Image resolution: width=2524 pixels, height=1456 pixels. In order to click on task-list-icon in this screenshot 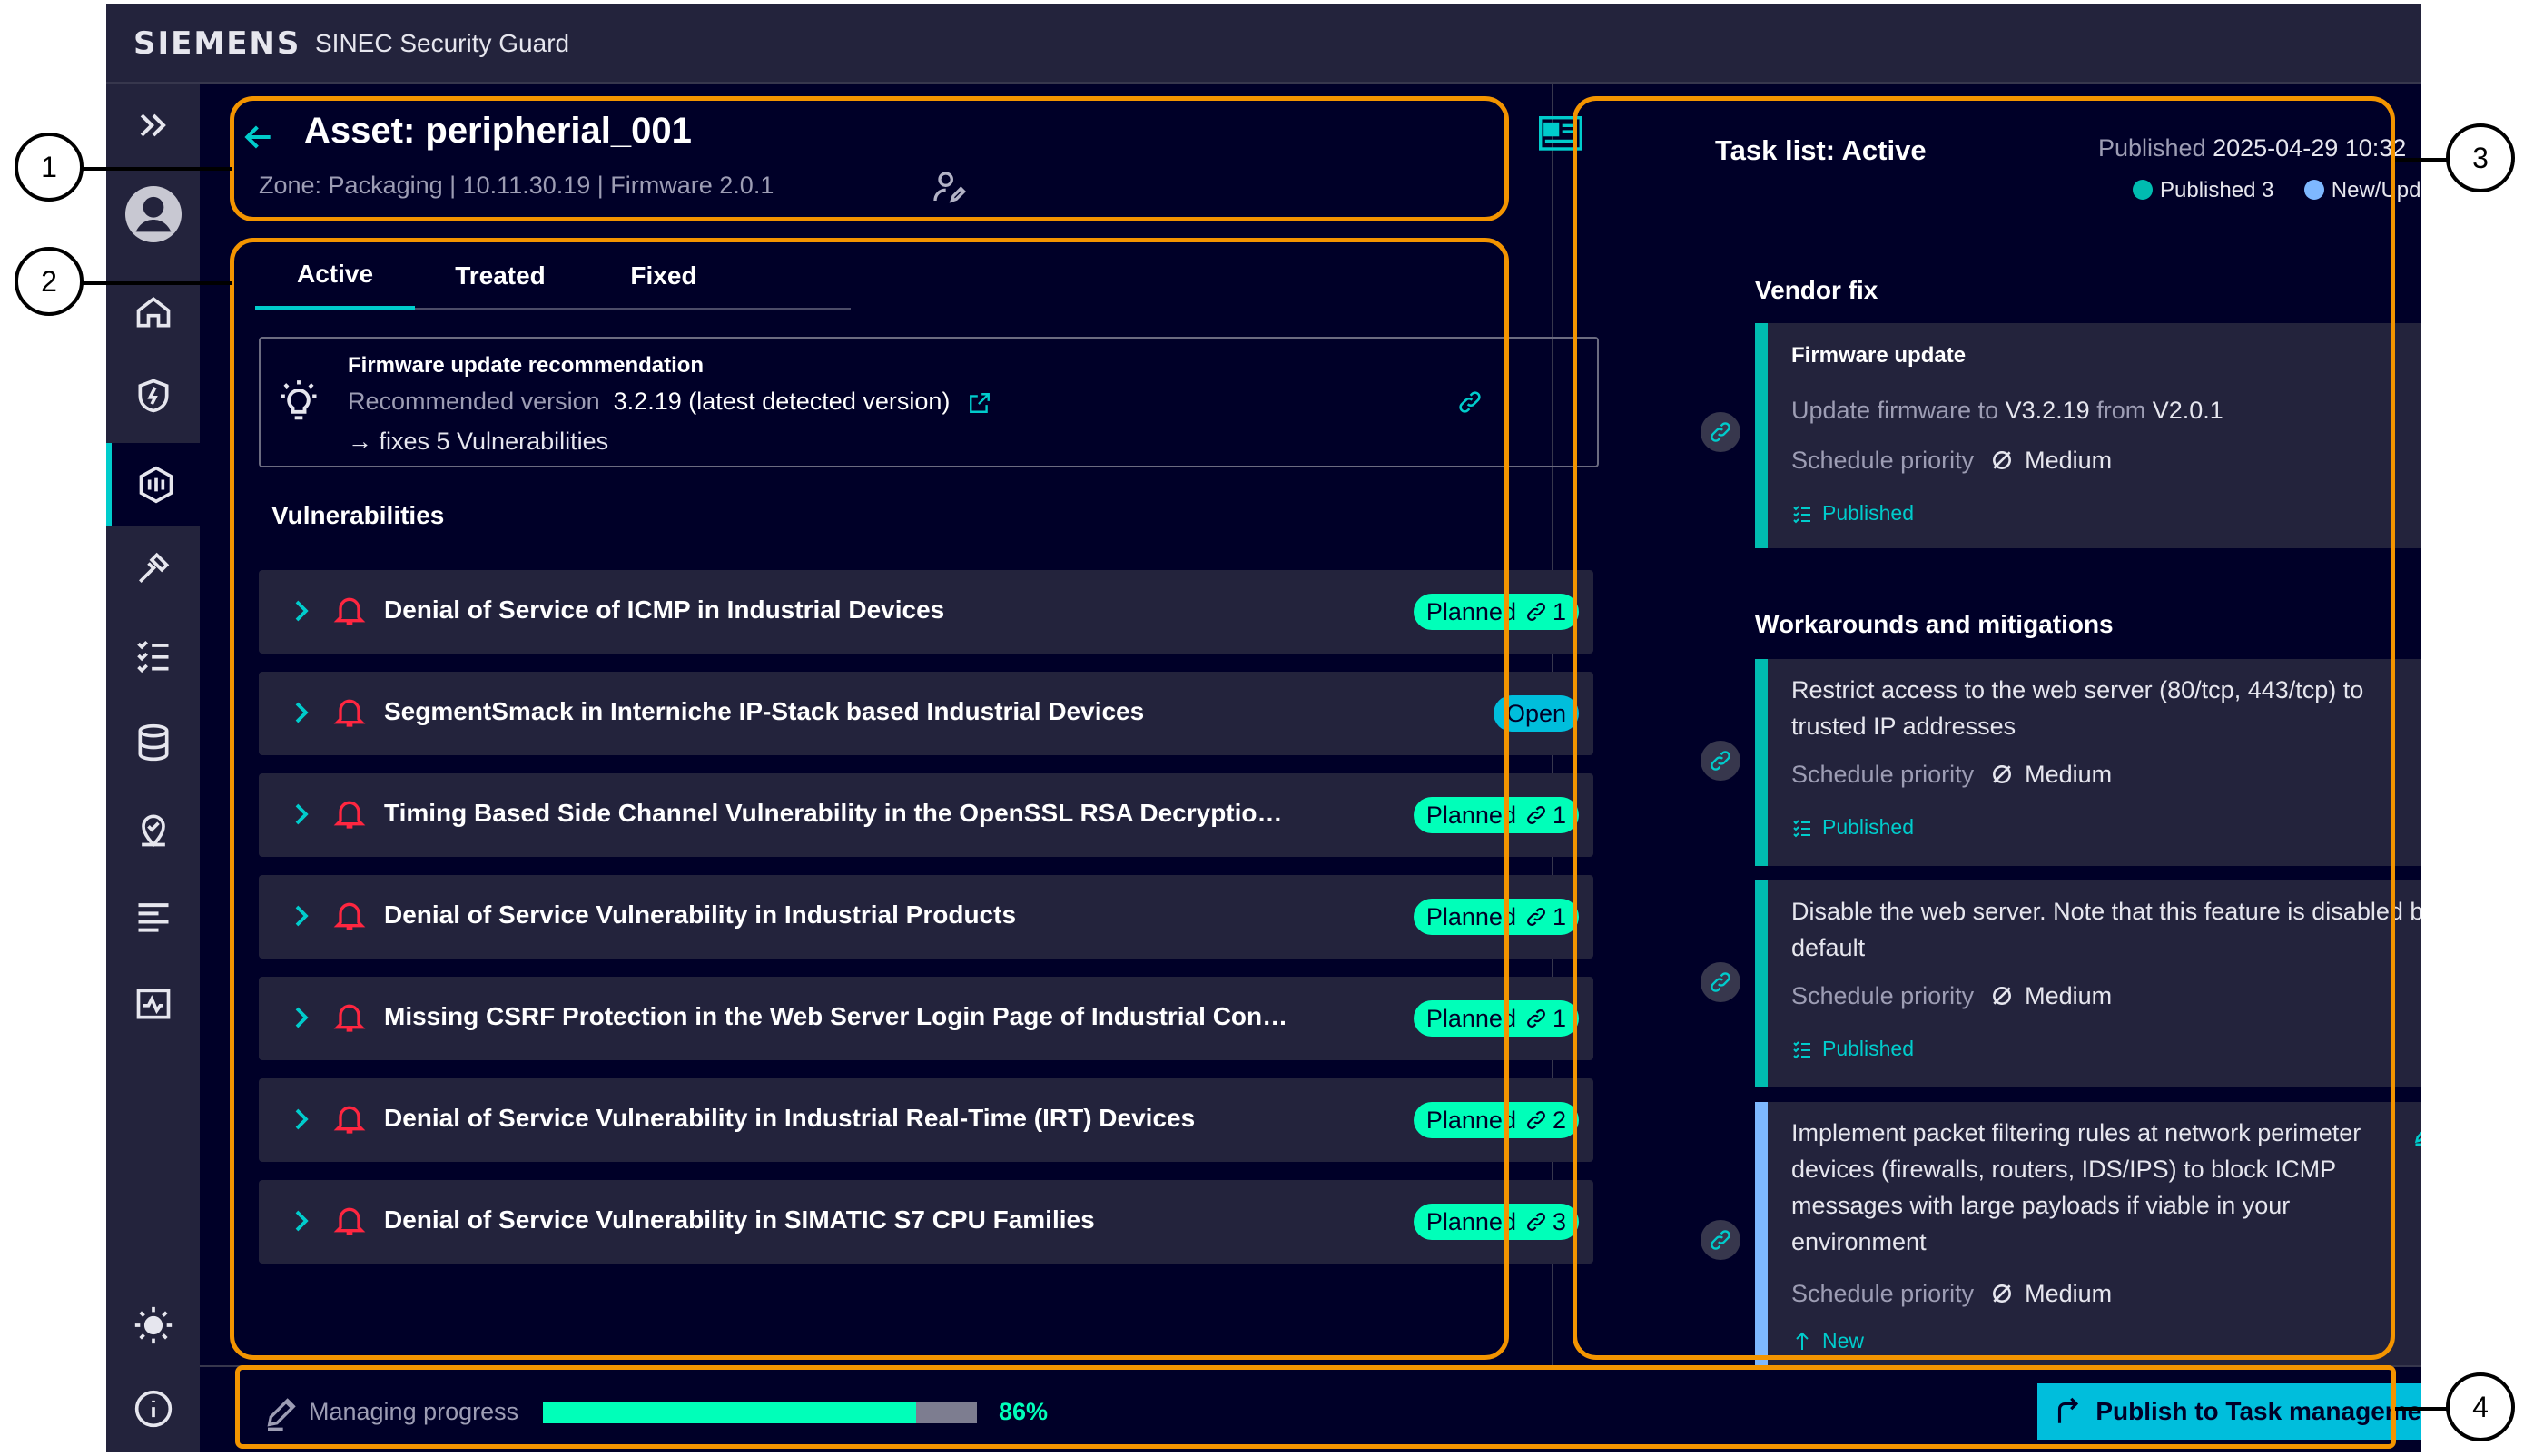, I will do `click(153, 655)`.